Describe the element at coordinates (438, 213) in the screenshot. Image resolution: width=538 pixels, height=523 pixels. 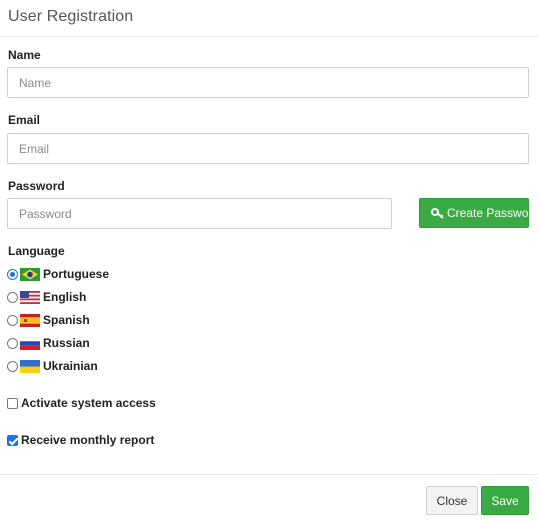
I see `key-icon` at that location.